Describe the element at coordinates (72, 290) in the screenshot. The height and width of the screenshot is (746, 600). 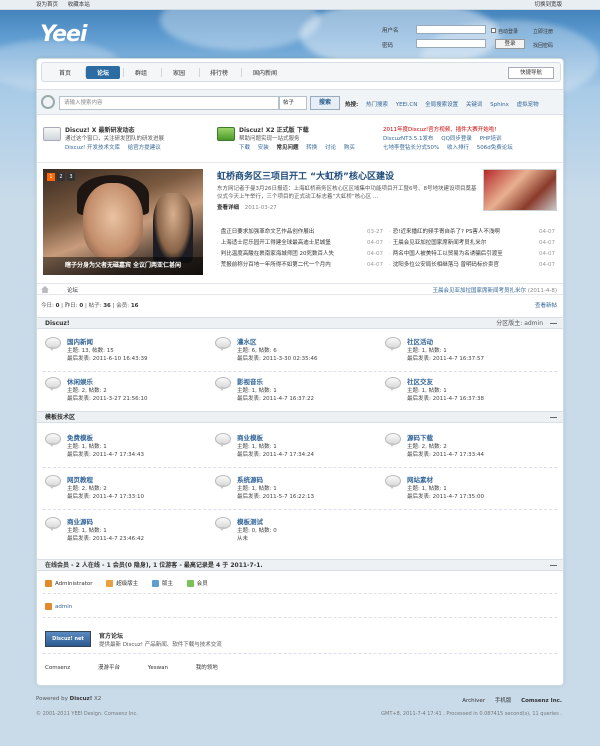
I see `breadcrumb: 论坛` at that location.